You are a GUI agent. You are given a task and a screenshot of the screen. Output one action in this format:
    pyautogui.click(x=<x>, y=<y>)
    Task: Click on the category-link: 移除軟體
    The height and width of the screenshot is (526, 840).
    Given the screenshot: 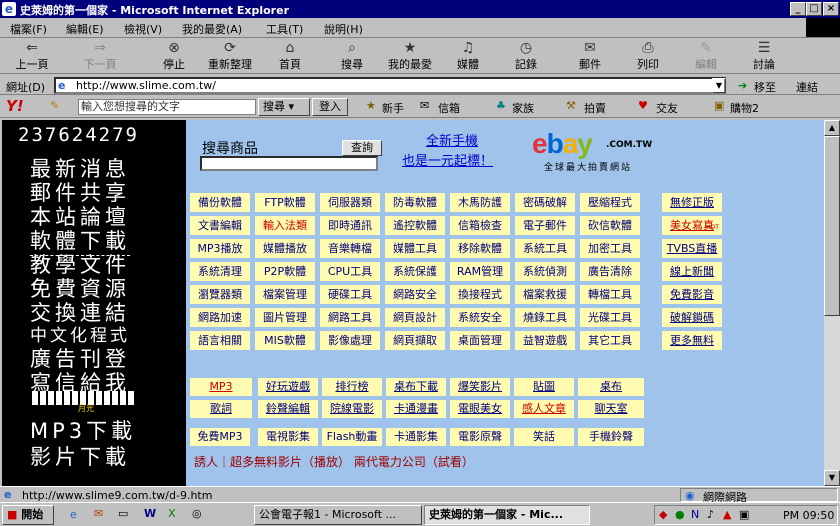 What is the action you would take?
    pyautogui.click(x=480, y=248)
    